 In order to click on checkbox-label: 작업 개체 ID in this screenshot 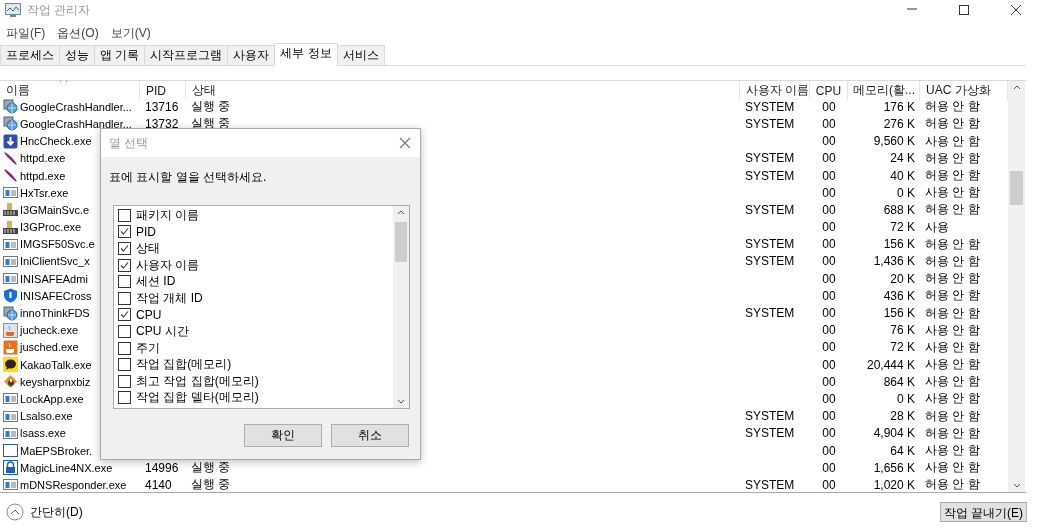, I will do `click(169, 298)`.